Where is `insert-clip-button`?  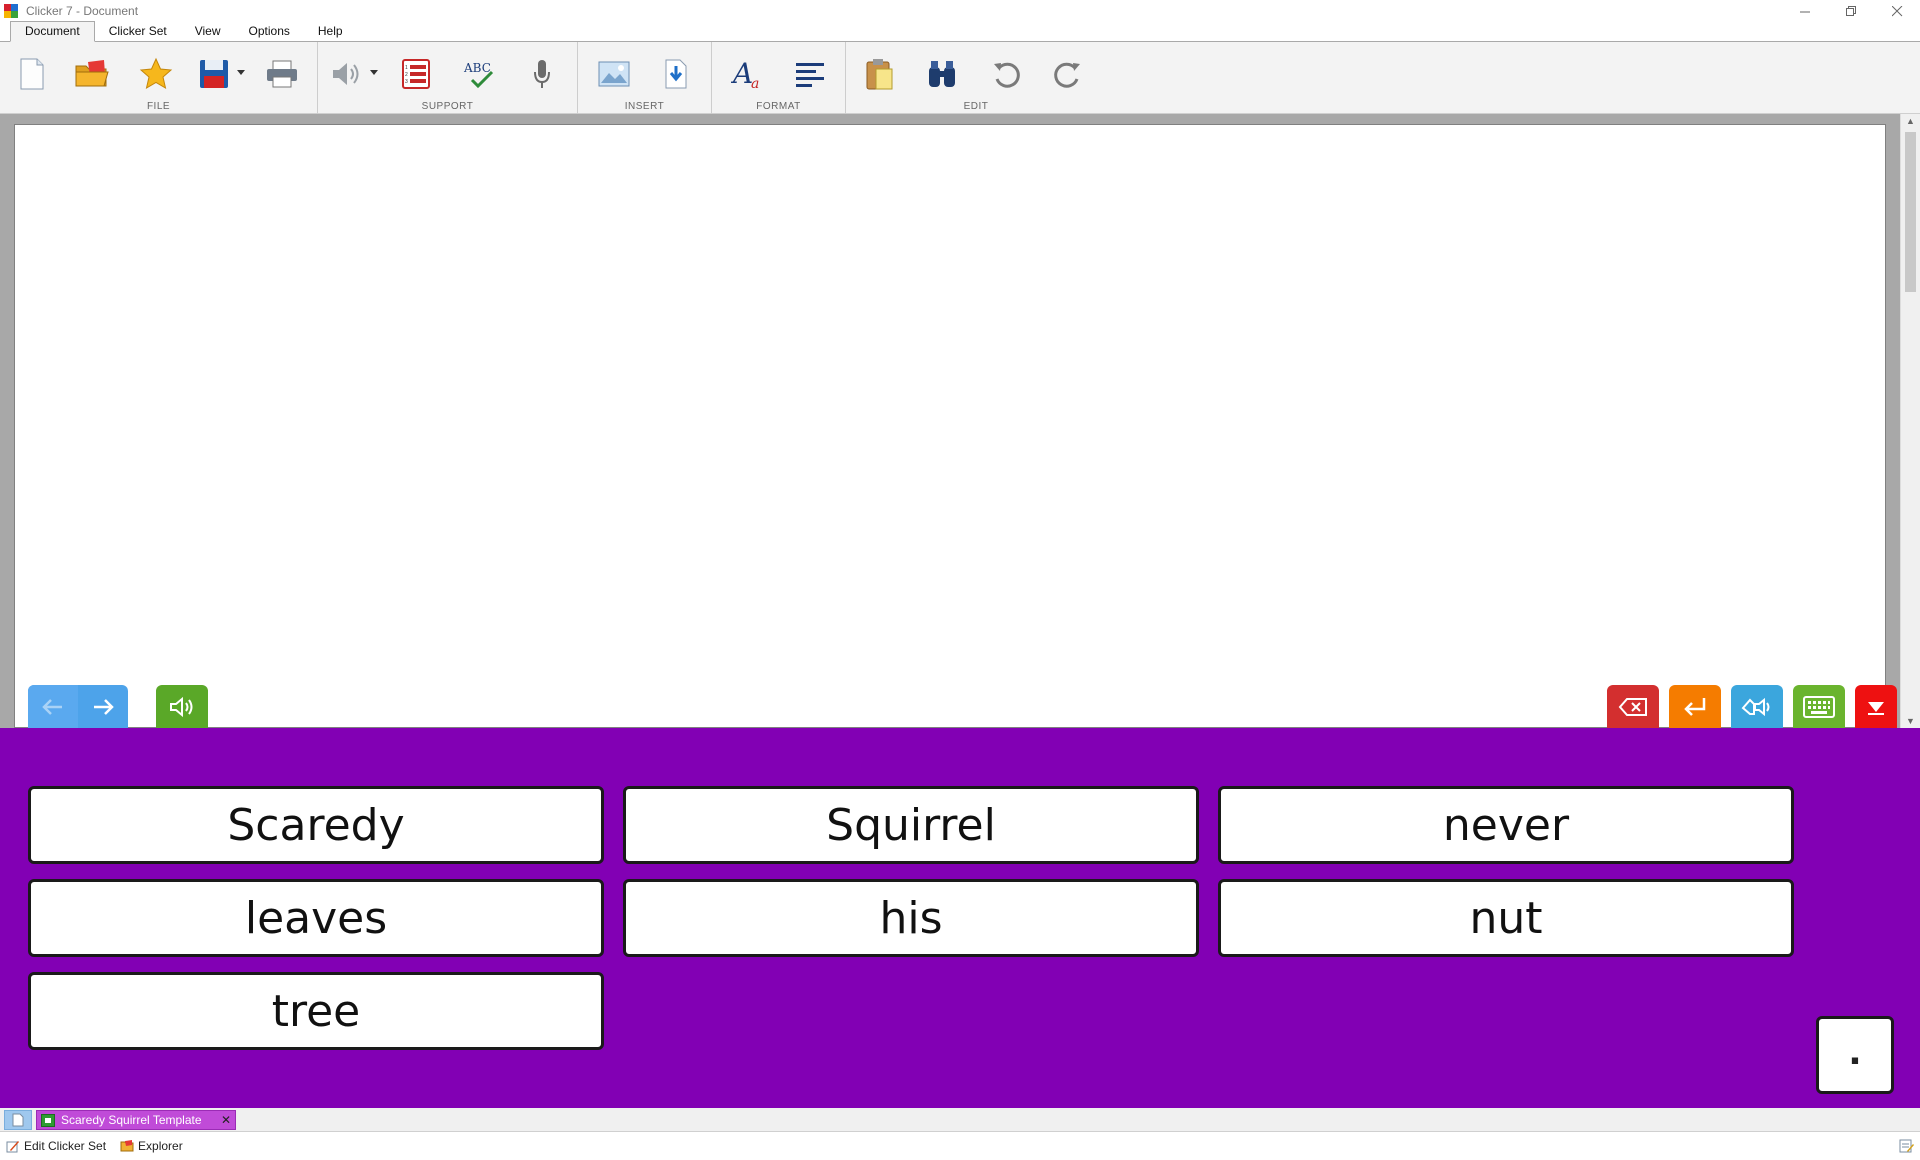 insert-clip-button is located at coordinates (676, 74).